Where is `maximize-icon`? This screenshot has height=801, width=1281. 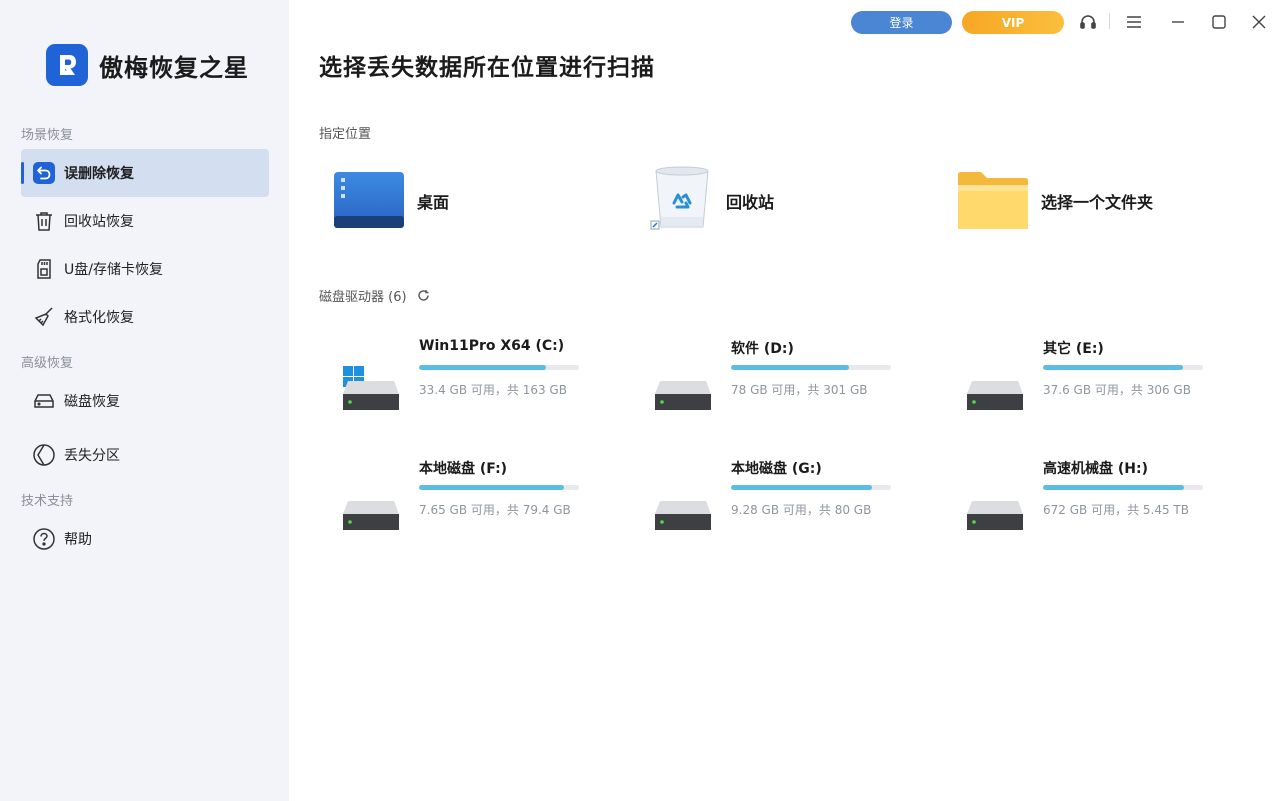
maximize-icon is located at coordinates (1219, 22).